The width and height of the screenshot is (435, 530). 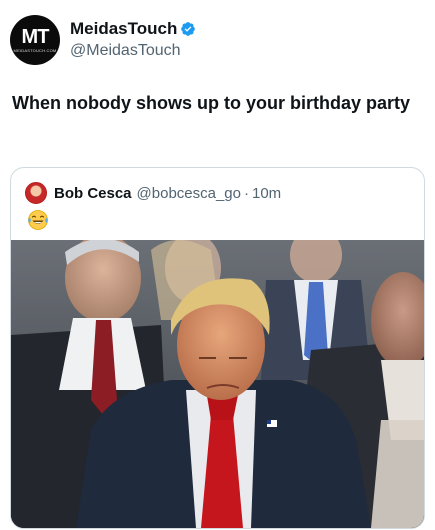 What do you see at coordinates (133, 40) in the screenshot?
I see `author-names: MeidasTouch @MeidasTouch` at bounding box center [133, 40].